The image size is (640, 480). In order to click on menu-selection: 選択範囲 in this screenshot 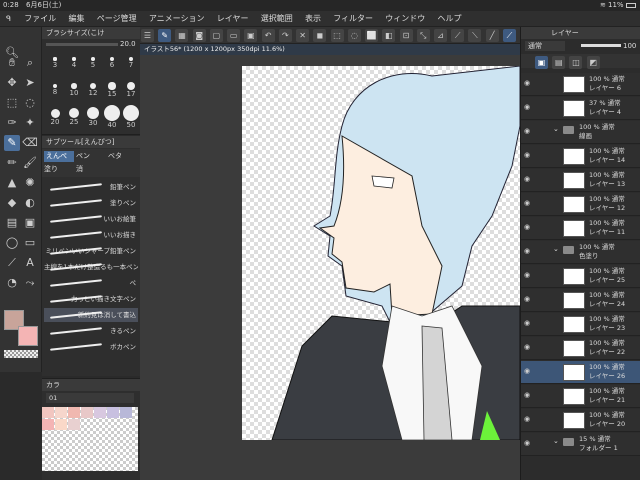, I will do `click(277, 19)`.